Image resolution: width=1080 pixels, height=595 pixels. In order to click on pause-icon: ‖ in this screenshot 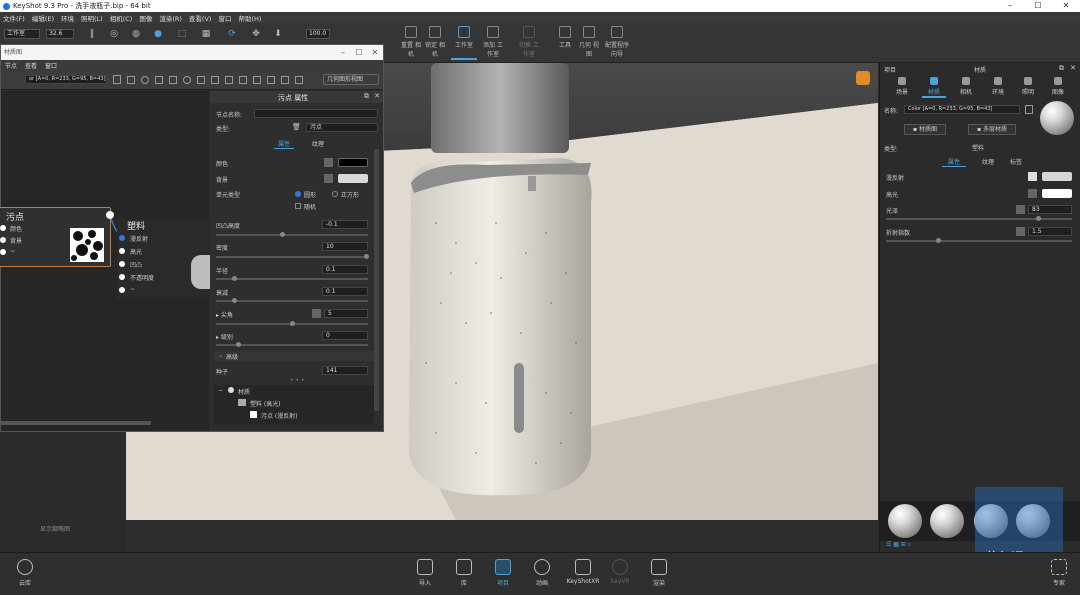, I will do `click(92, 34)`.